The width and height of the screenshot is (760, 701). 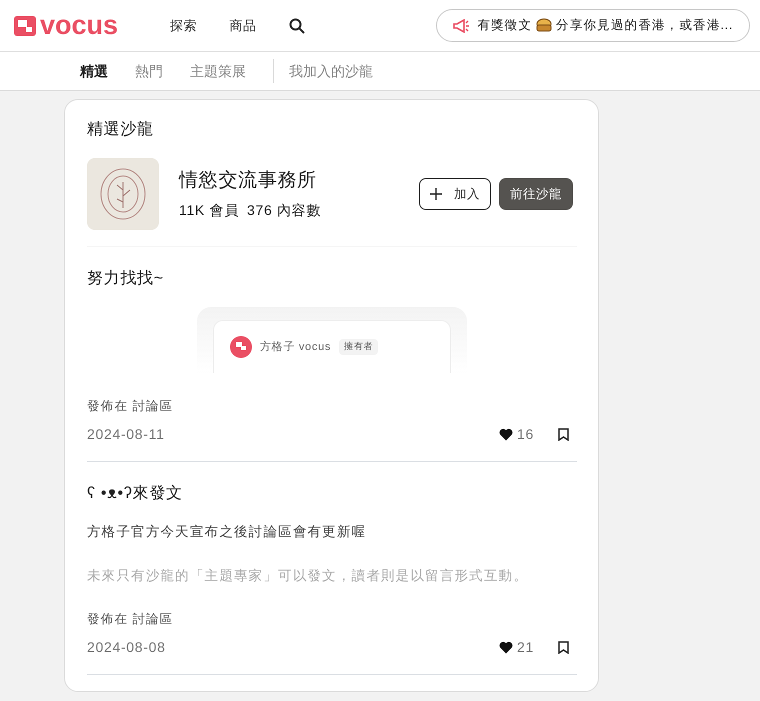 What do you see at coordinates (247, 26) in the screenshot?
I see `nav-link: 商品` at bounding box center [247, 26].